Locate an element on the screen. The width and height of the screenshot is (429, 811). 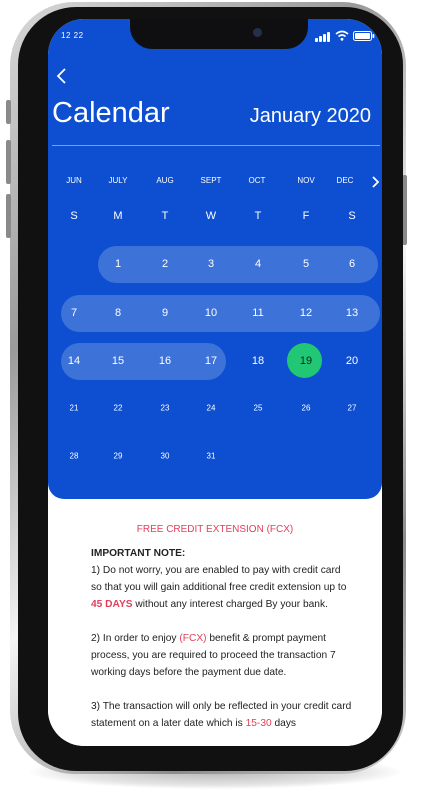
volume-up-button is located at coordinates (8, 162).